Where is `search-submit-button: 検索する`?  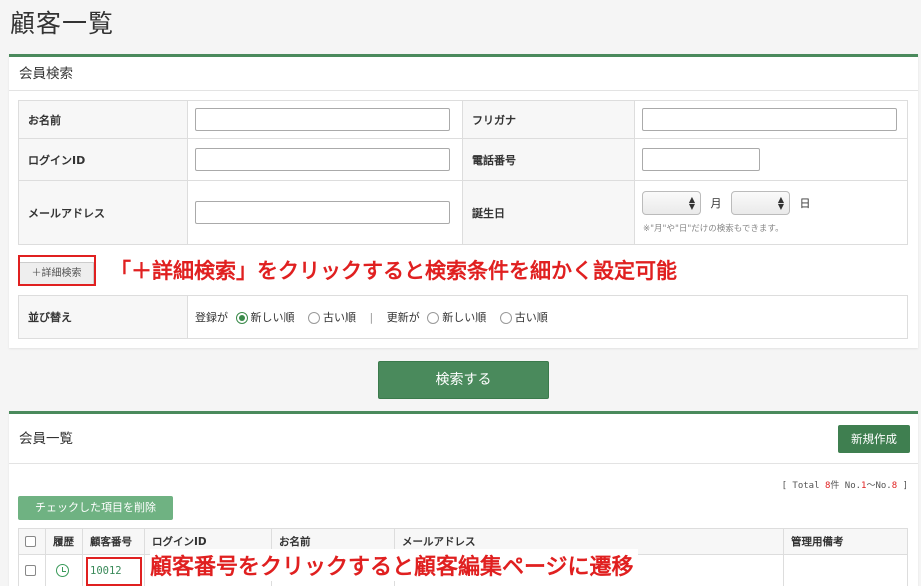
search-submit-button: 検索する is located at coordinates (463, 380).